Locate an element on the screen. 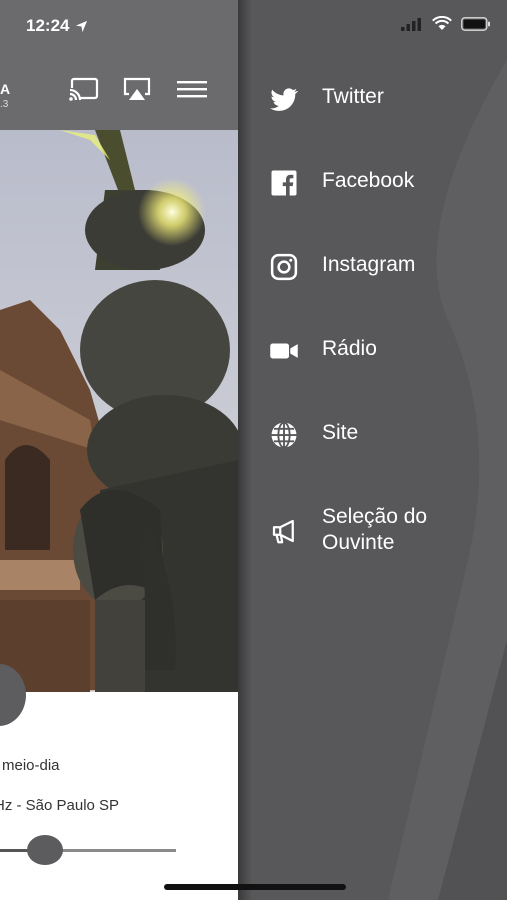 This screenshot has height=900, width=507. cast-icon is located at coordinates (84, 89).